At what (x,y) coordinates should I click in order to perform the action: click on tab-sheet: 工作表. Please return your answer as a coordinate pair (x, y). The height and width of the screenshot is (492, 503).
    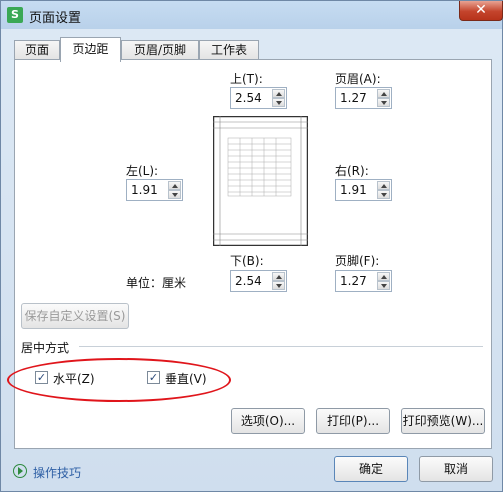
    Looking at the image, I should click on (229, 50).